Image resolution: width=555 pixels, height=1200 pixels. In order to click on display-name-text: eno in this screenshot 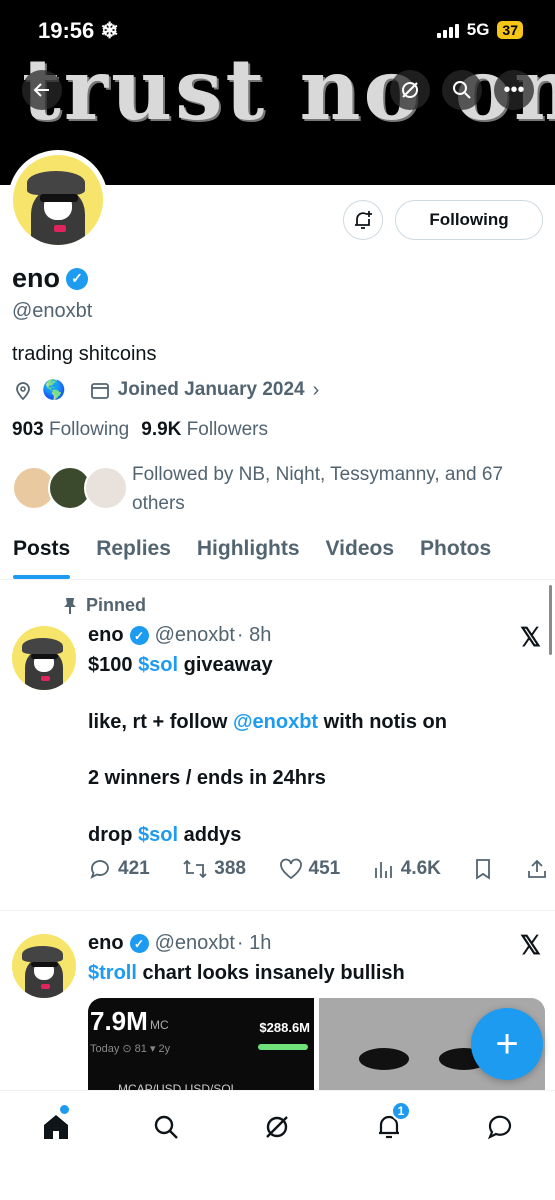, I will do `click(36, 278)`.